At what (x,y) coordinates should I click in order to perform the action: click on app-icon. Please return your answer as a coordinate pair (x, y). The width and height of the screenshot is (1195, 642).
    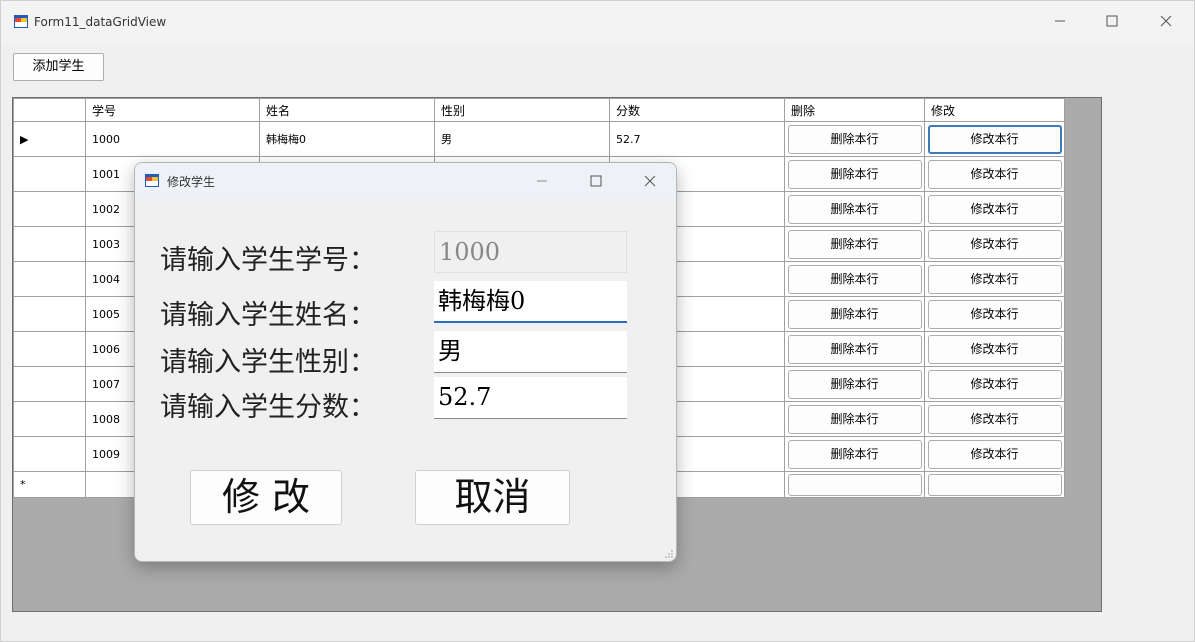
    Looking at the image, I should click on (21, 21).